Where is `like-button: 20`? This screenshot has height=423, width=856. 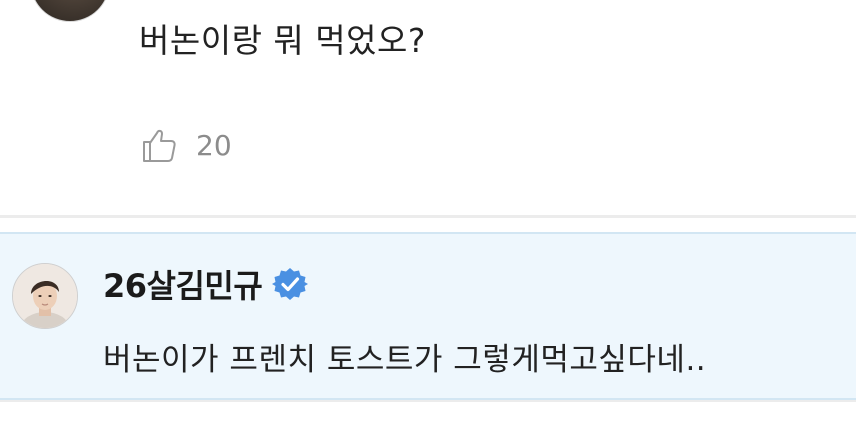 like-button: 20 is located at coordinates (185, 145).